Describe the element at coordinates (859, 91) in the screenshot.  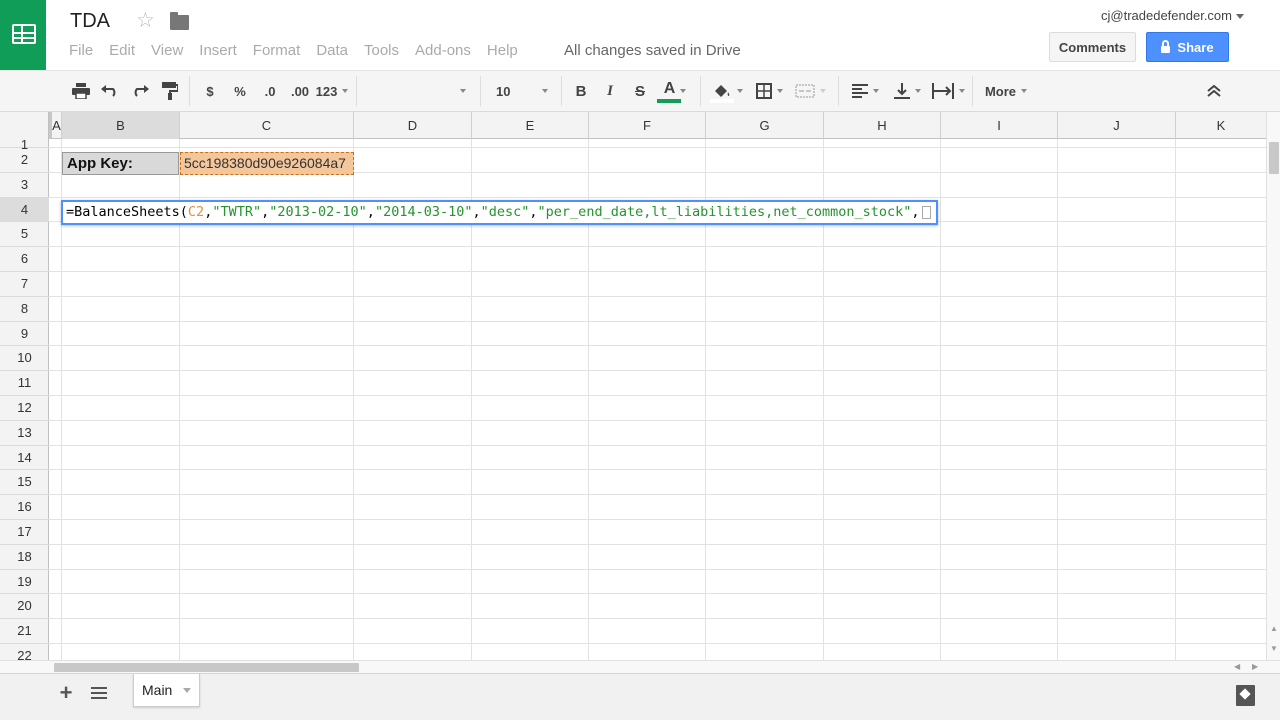
I see `align-left-icon` at that location.